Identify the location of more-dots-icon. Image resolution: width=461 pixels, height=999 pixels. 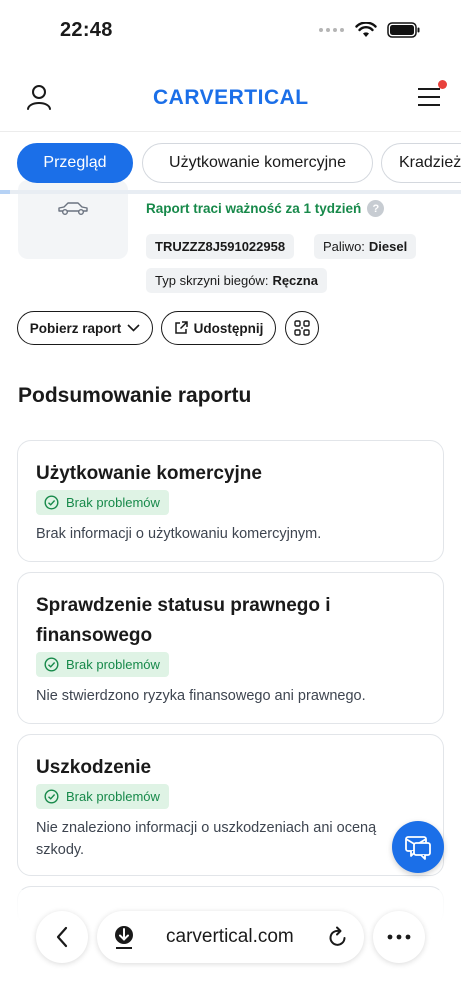
(399, 937).